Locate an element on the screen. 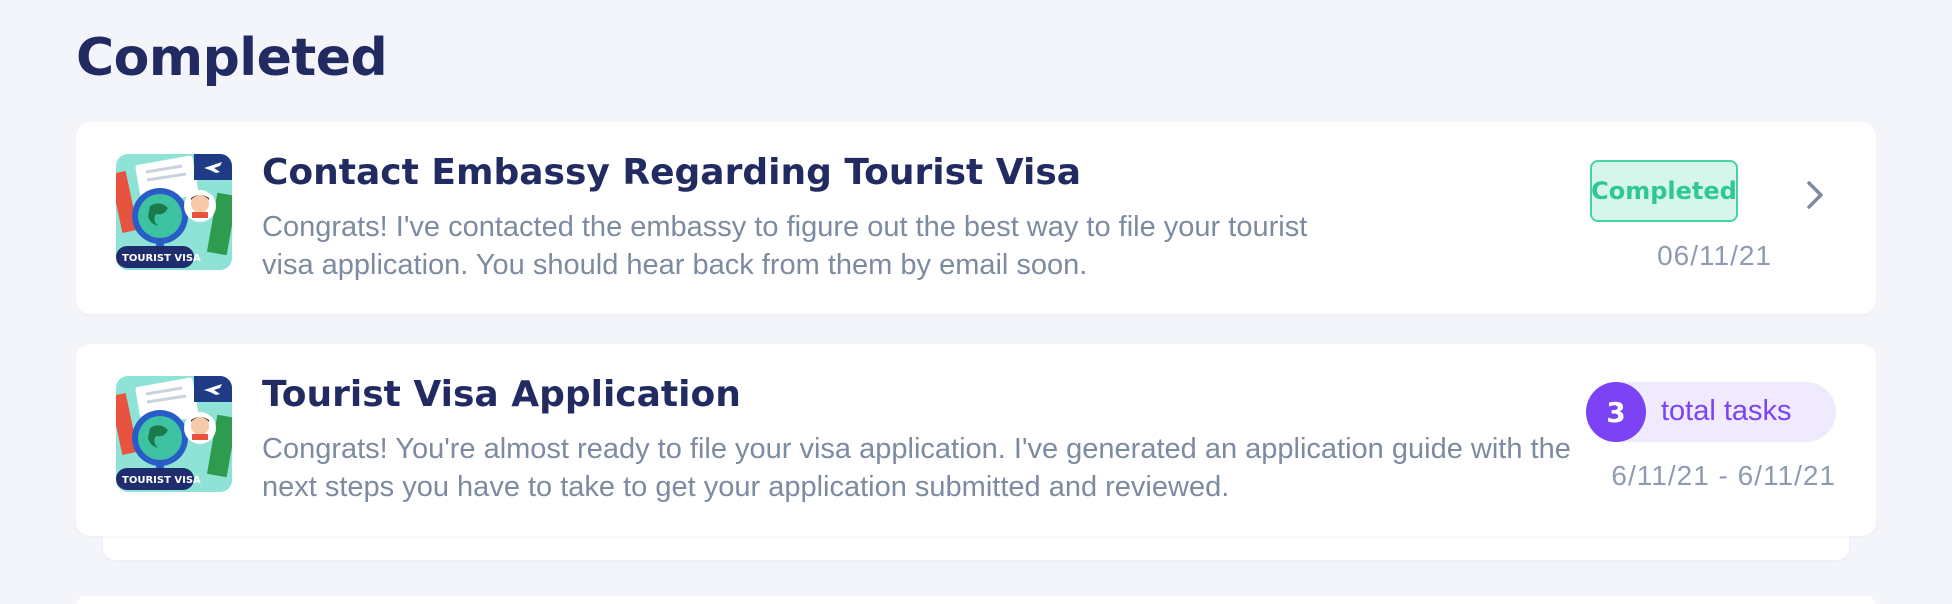 The image size is (1952, 604). section-title: Completed is located at coordinates (232, 58).